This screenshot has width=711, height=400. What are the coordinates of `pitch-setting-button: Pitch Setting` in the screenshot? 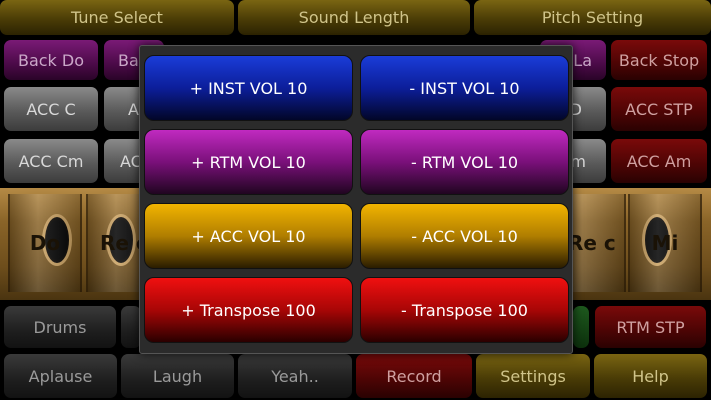 It's located at (592, 17).